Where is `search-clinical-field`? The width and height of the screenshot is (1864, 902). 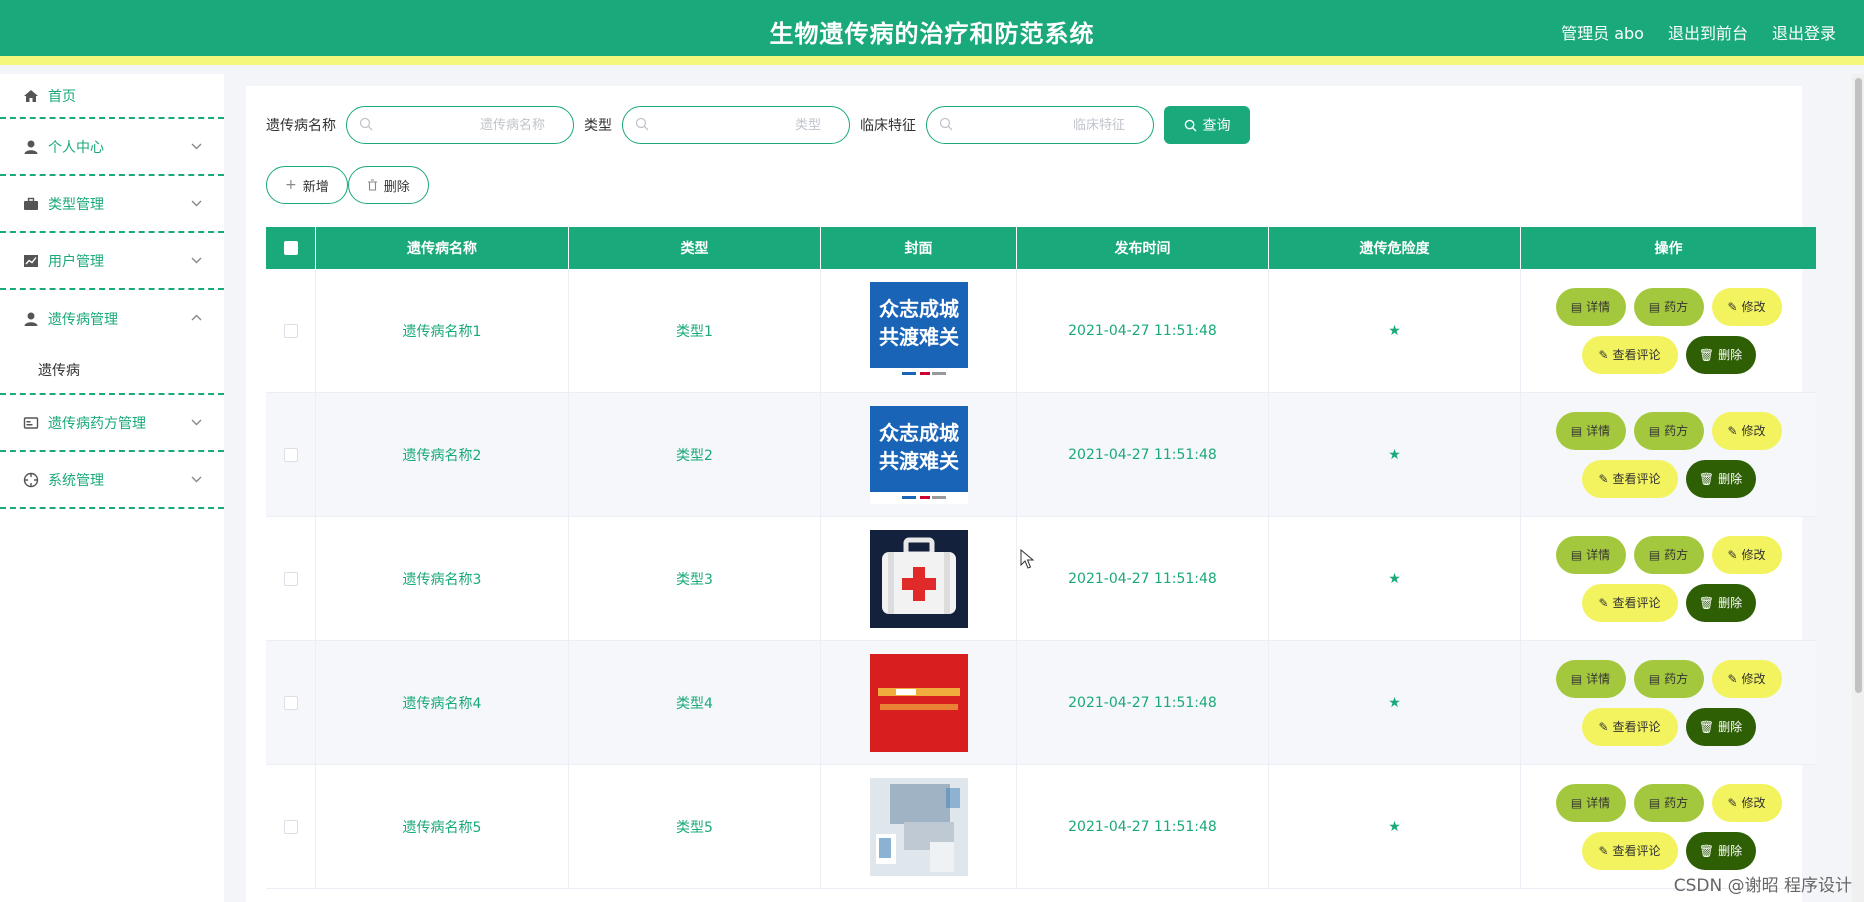
search-clinical-field is located at coordinates (1040, 125).